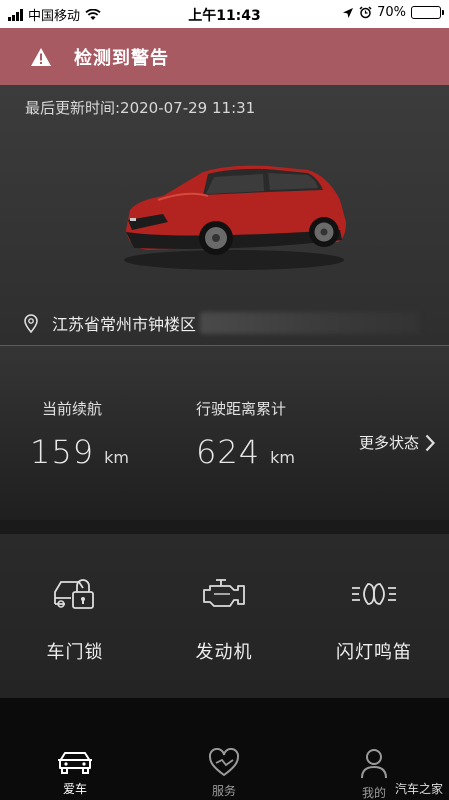  I want to click on more-status-label: 更多状态, so click(388, 443).